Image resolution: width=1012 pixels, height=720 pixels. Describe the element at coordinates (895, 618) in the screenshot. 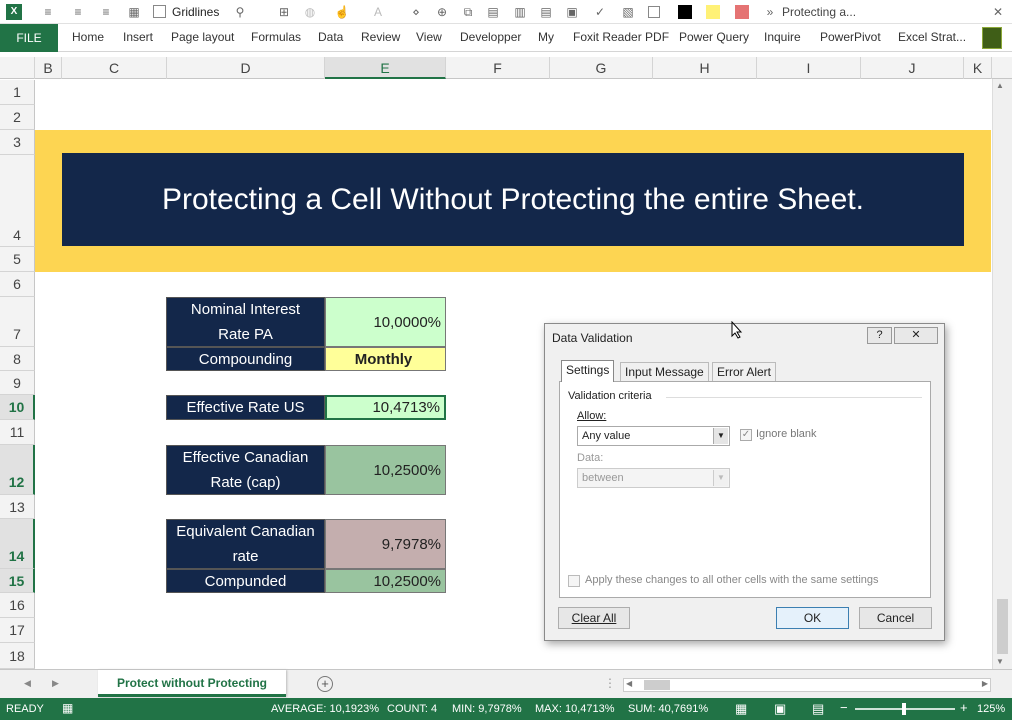

I see `cancel-button: Cancel` at that location.